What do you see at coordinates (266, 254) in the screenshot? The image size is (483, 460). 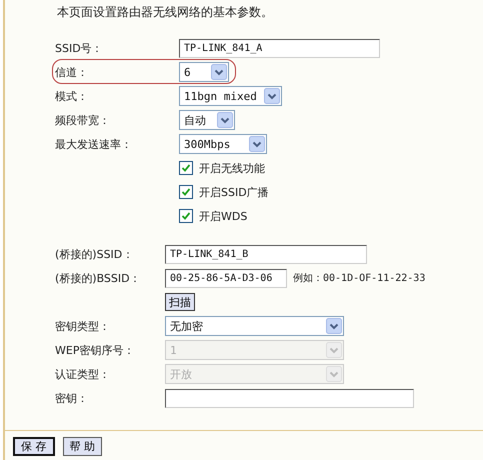 I see `input-field: TP-LINK_841_B` at bounding box center [266, 254].